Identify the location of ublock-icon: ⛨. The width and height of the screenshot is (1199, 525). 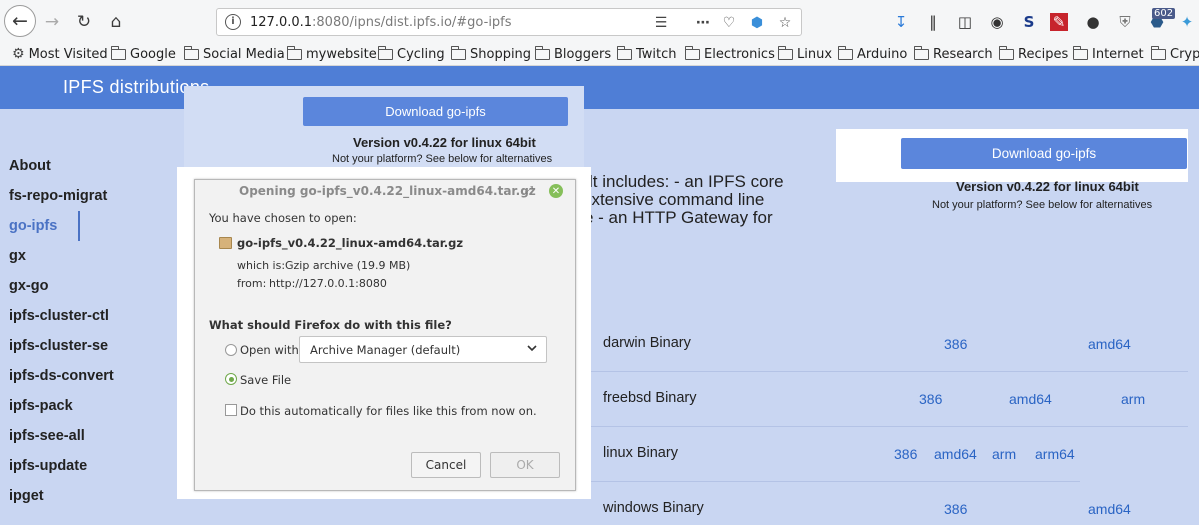
(1125, 22).